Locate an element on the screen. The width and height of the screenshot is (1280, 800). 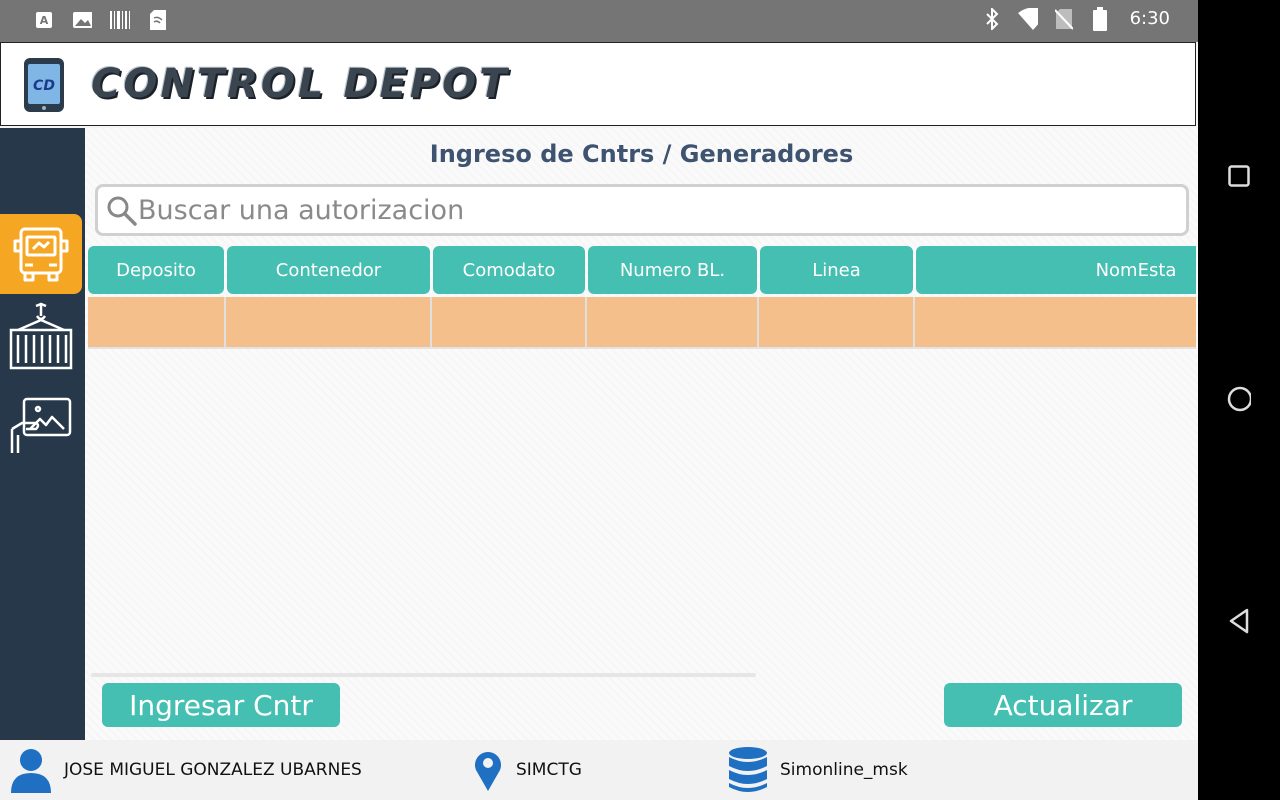
sidebar-item-truck is located at coordinates (41, 254).